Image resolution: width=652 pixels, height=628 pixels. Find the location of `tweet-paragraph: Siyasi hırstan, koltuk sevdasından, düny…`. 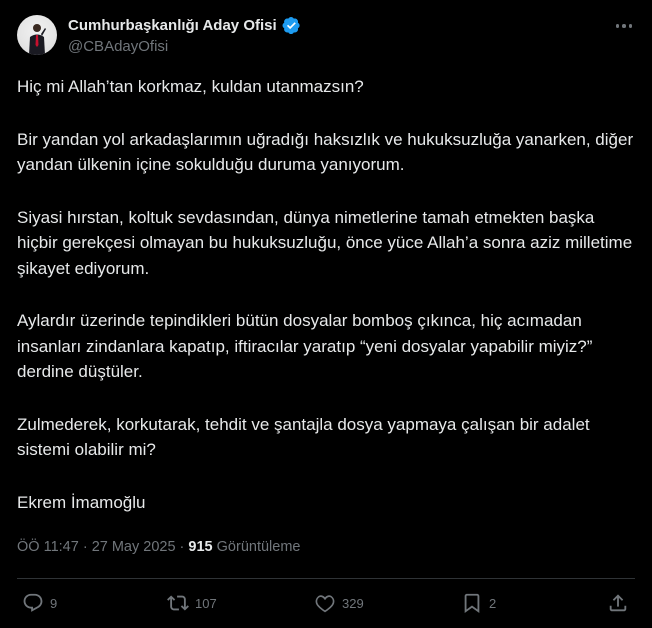

tweet-paragraph: Siyasi hırstan, koltuk sevdasından, düny… is located at coordinates (325, 242).